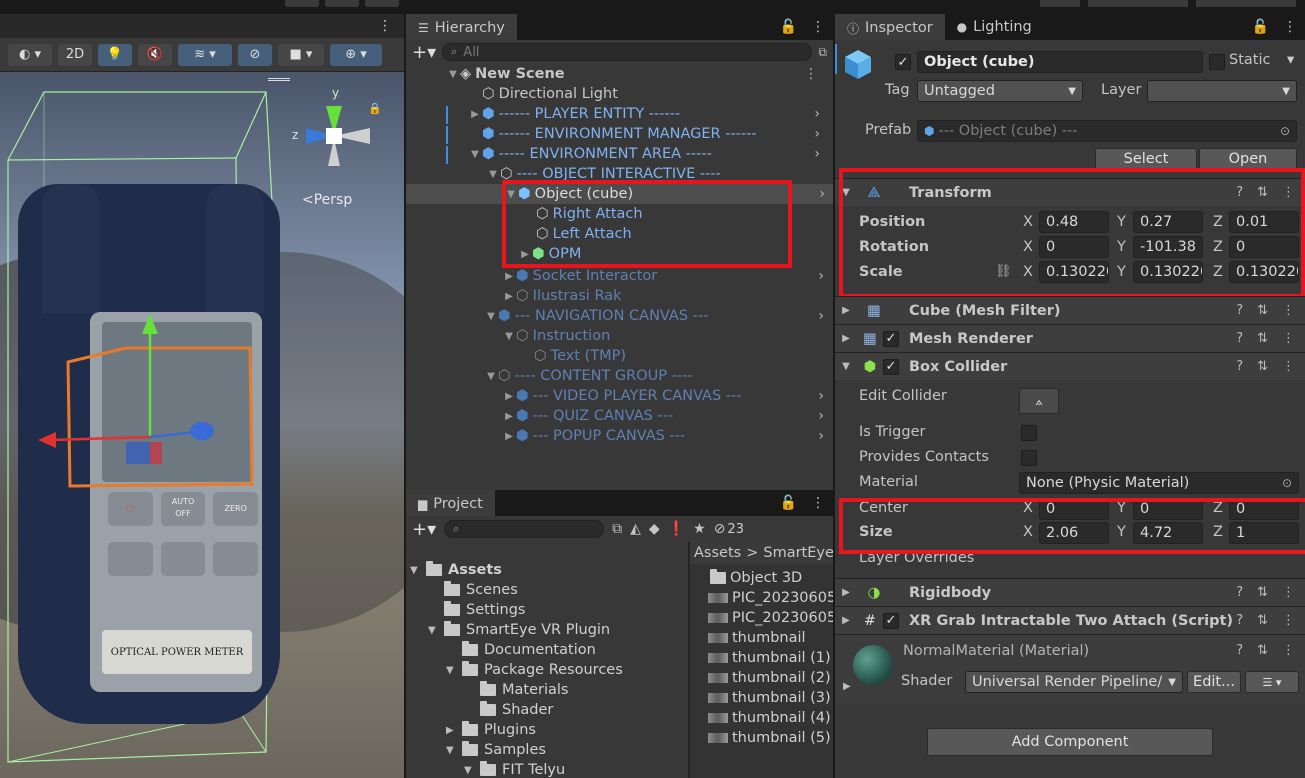 The height and width of the screenshot is (778, 1305). I want to click on tree-item: ▼ Samples, so click(496, 750).